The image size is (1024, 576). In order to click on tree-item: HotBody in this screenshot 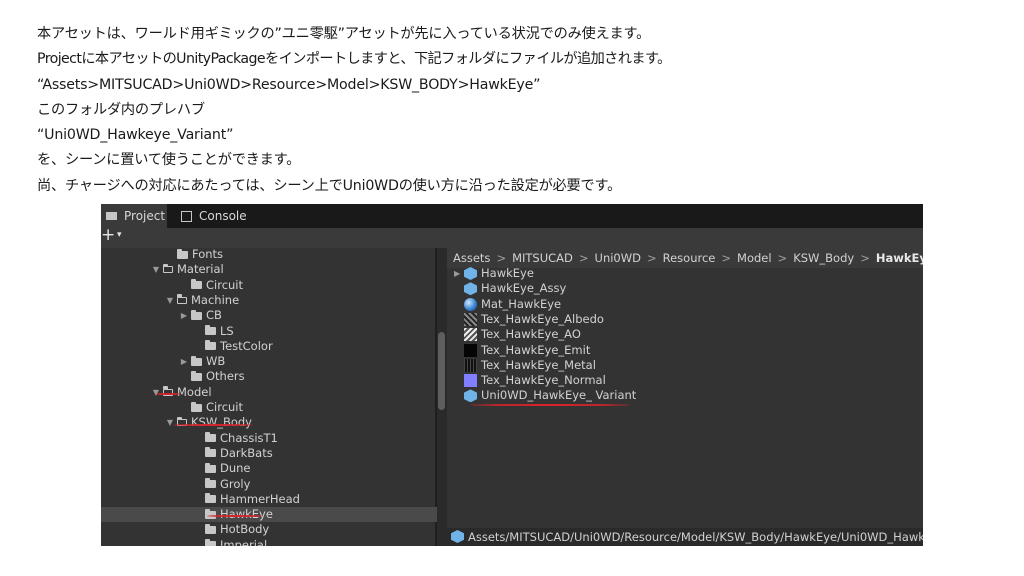, I will do `click(230, 529)`.